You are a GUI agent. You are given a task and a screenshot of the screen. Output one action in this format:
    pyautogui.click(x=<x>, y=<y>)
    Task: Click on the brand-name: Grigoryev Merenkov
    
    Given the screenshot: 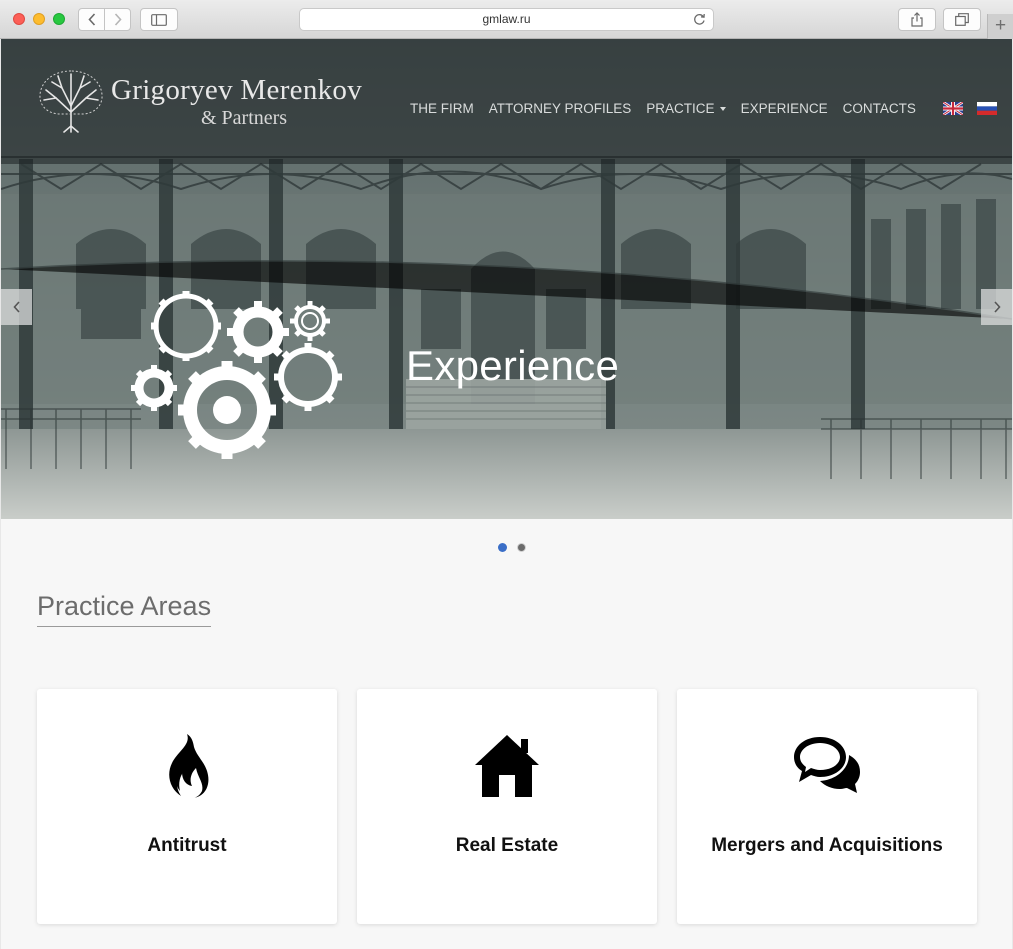 What is the action you would take?
    pyautogui.click(x=236, y=90)
    